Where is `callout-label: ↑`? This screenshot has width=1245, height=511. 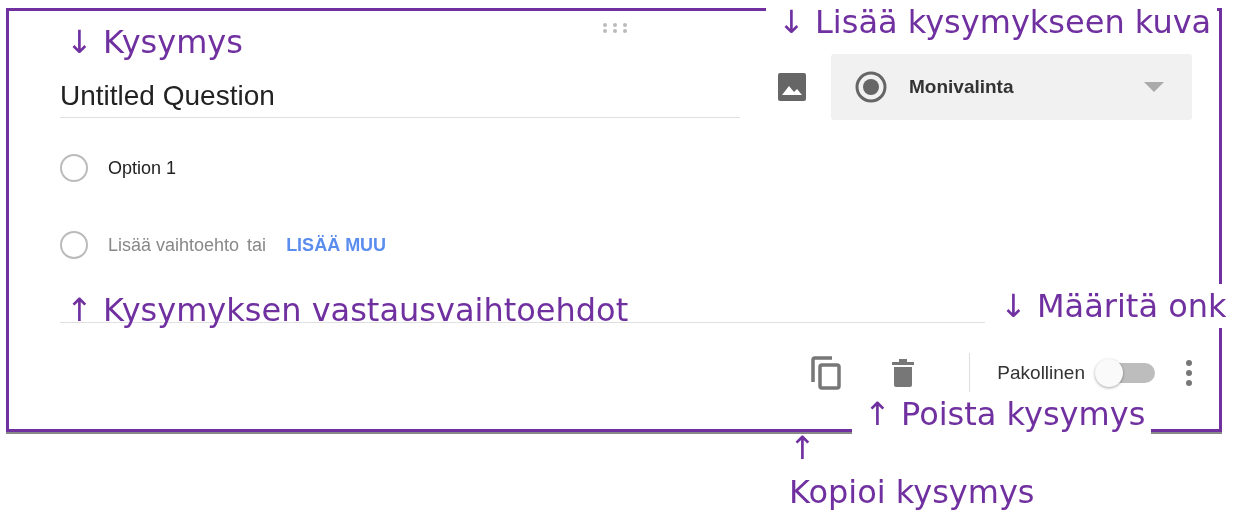
callout-label: ↑ is located at coordinates (802, 448).